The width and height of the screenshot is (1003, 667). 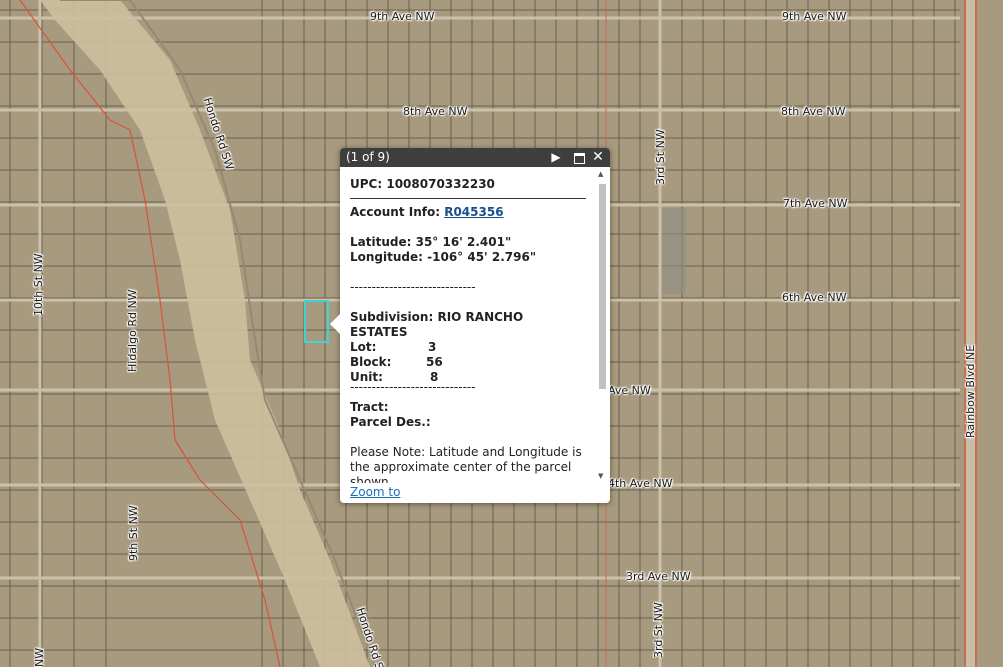 I want to click on scroll-thumb, so click(x=602, y=286).